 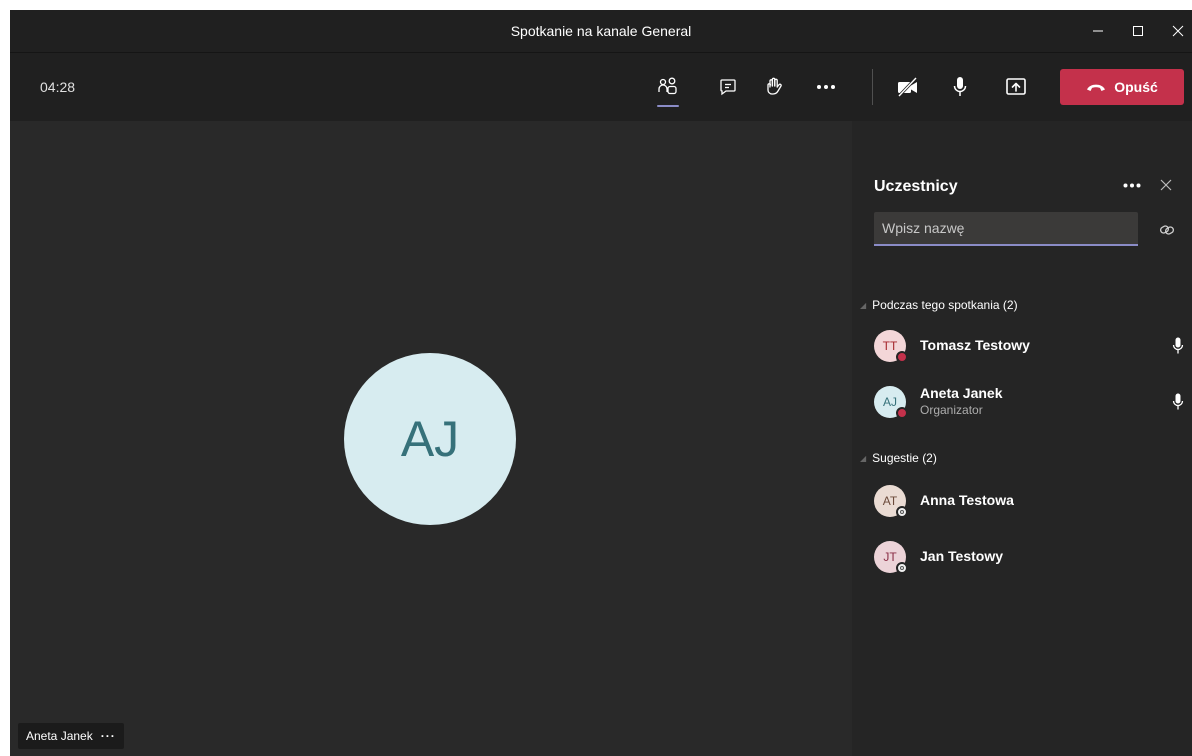 What do you see at coordinates (1029, 402) in the screenshot?
I see `participant-row: AJ Aneta Janek Organizator` at bounding box center [1029, 402].